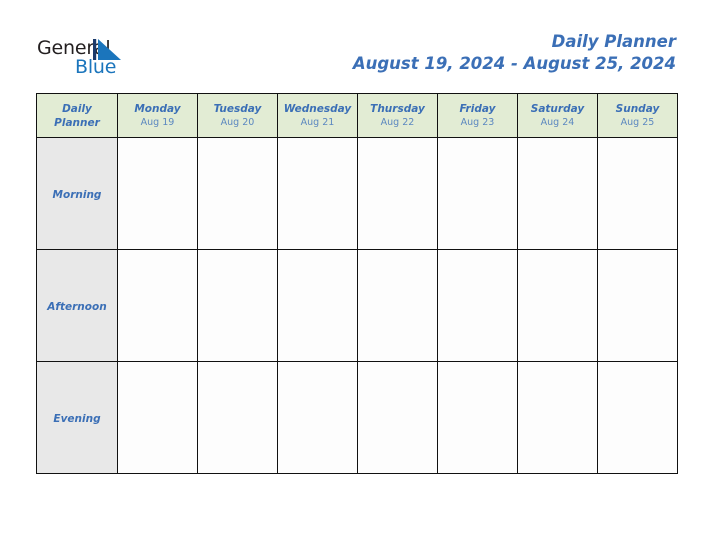 This screenshot has height=550, width=712. I want to click on cell-morning-sunday, so click(637, 193).